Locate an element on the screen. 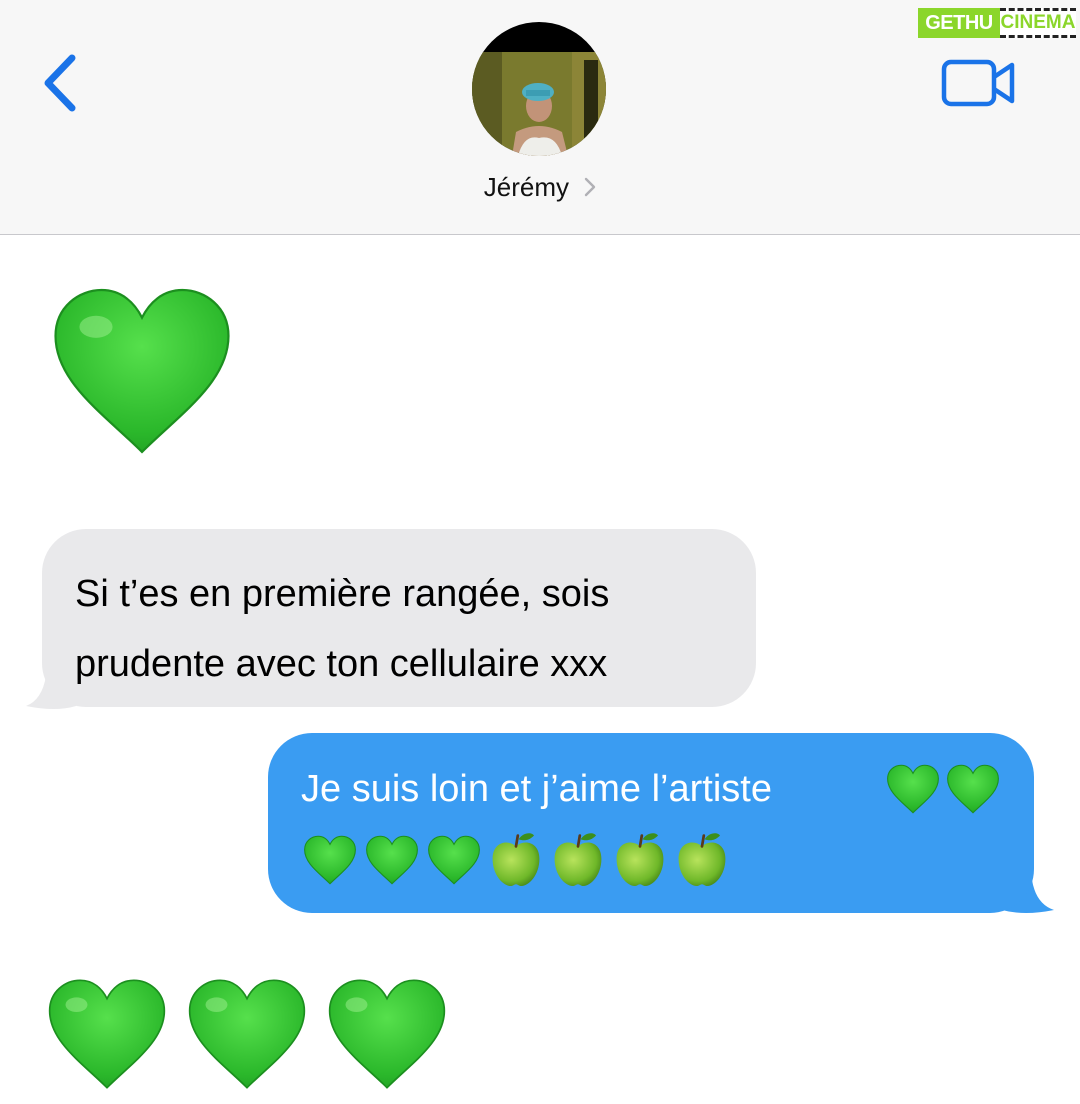 The width and height of the screenshot is (1080, 1104). chevron-left-icon is located at coordinates (60, 83).